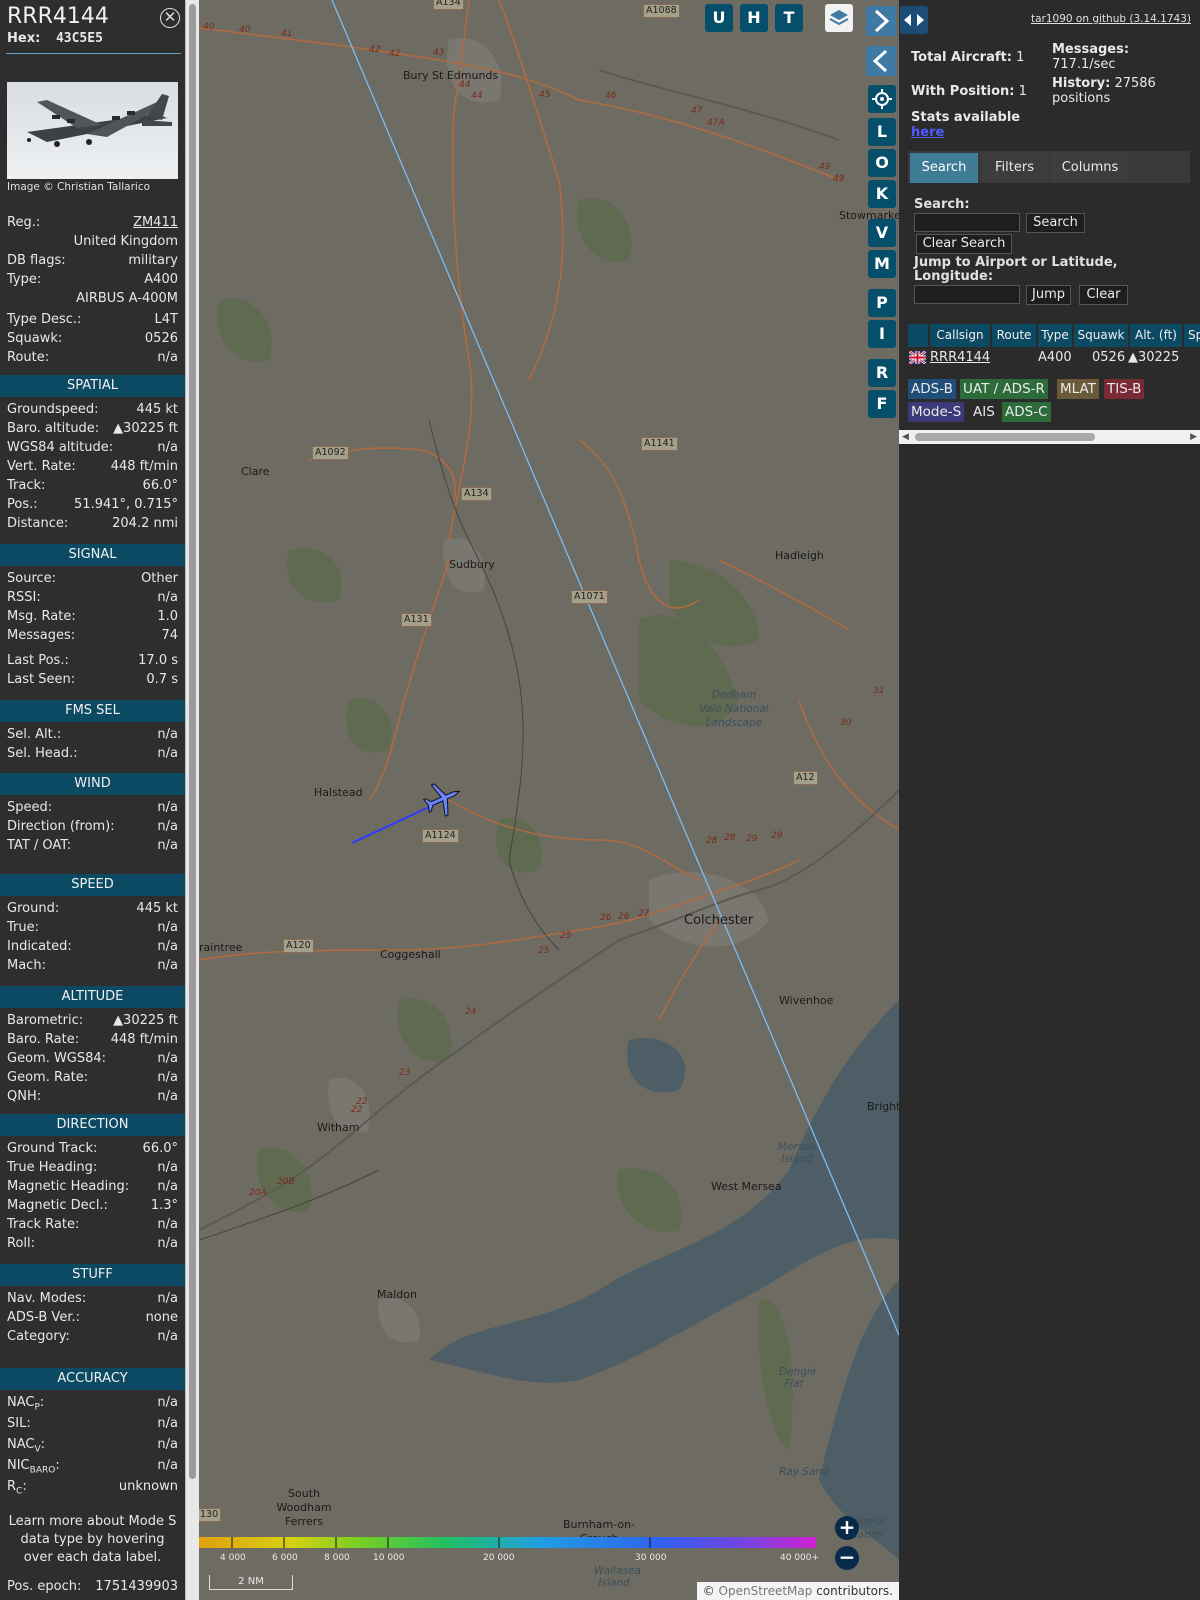  I want to click on toggle-sidebar-icon, so click(914, 20).